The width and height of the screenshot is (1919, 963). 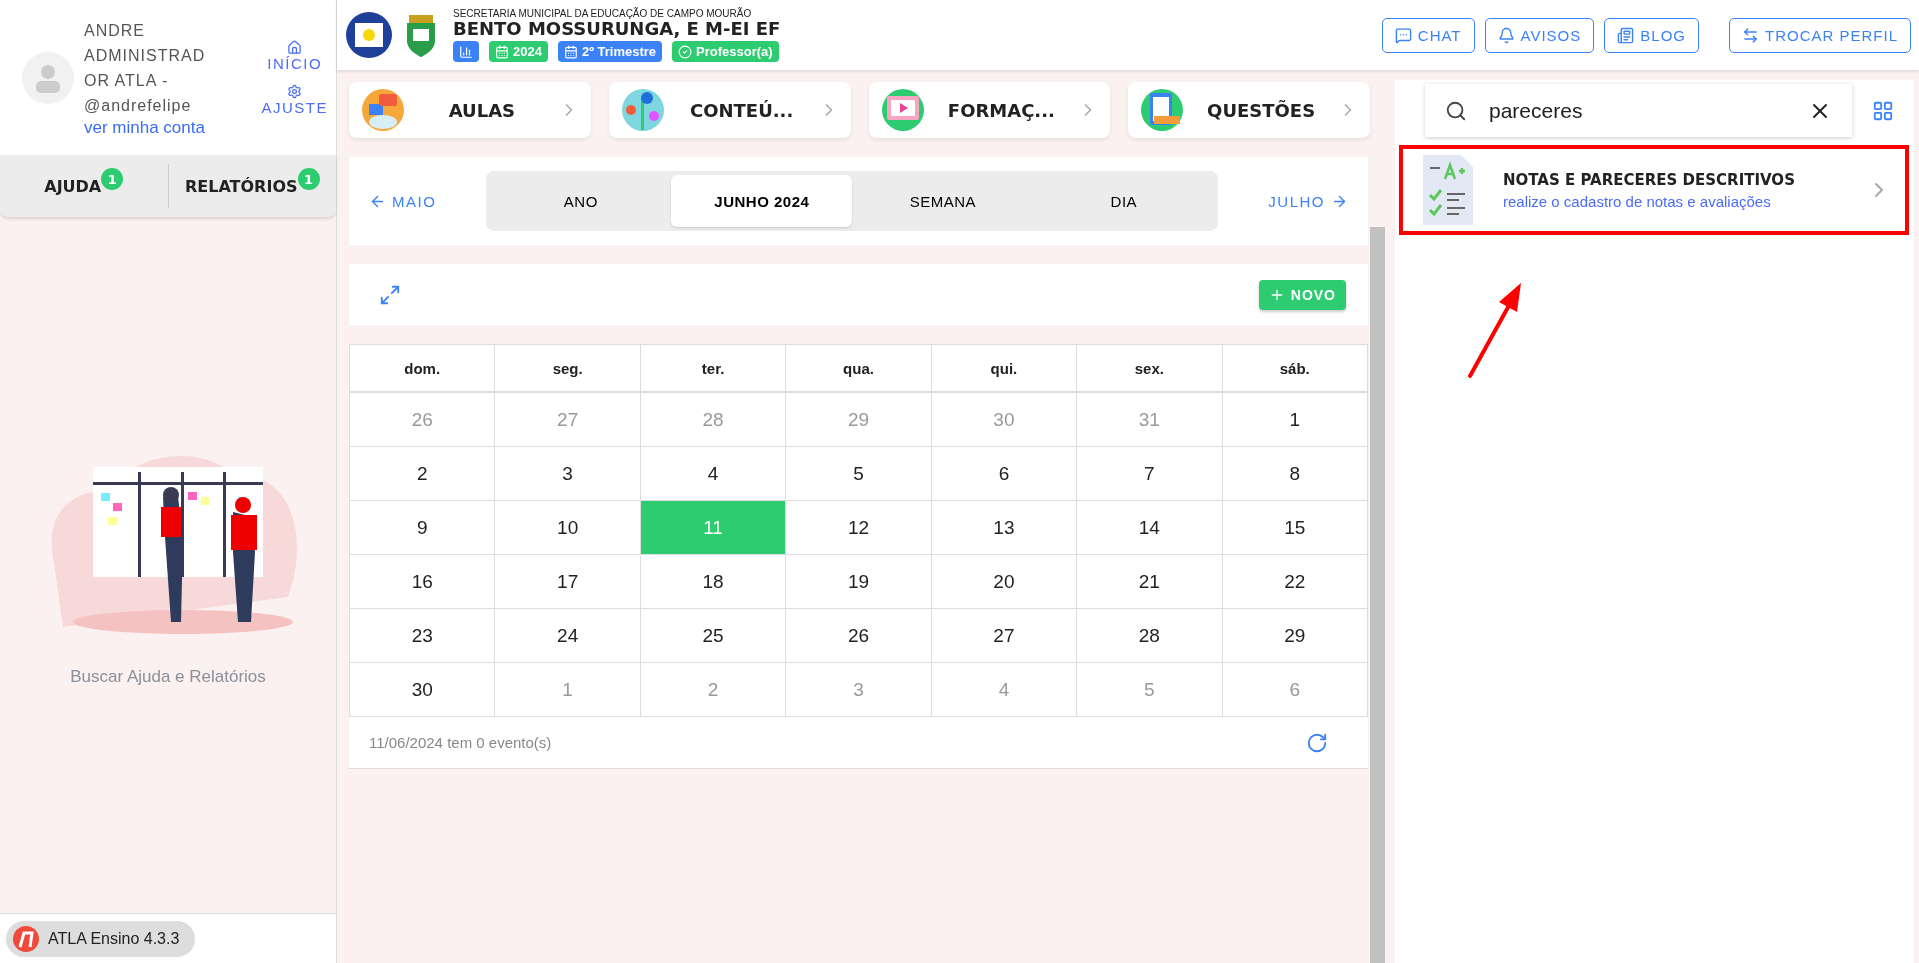 What do you see at coordinates (603, 13) in the screenshot?
I see `organization-name: SECRETARIA MUNICIPAL DA EDUCAÇÃO DE CAMPO MOURÃO` at bounding box center [603, 13].